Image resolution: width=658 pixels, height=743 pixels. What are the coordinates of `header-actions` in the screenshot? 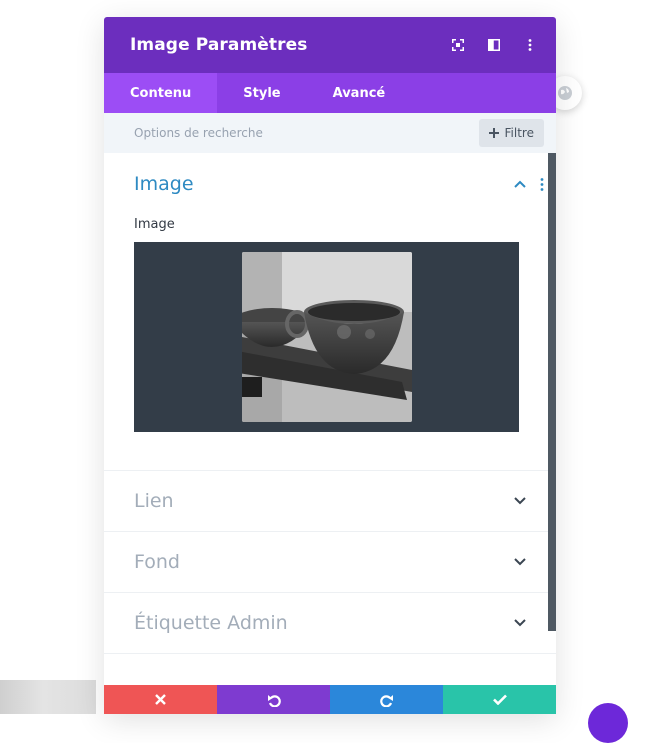 It's located at (494, 45).